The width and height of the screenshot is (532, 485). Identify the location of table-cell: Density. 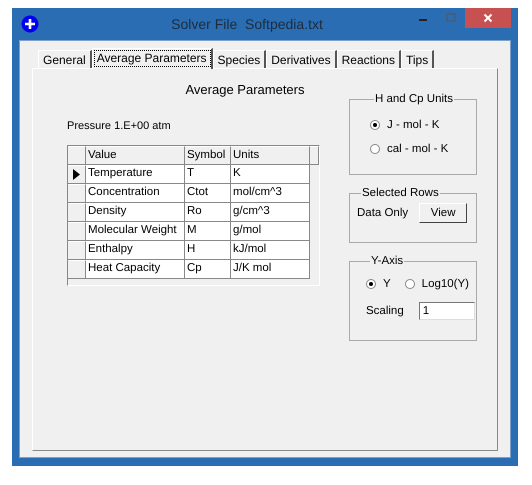
(135, 212).